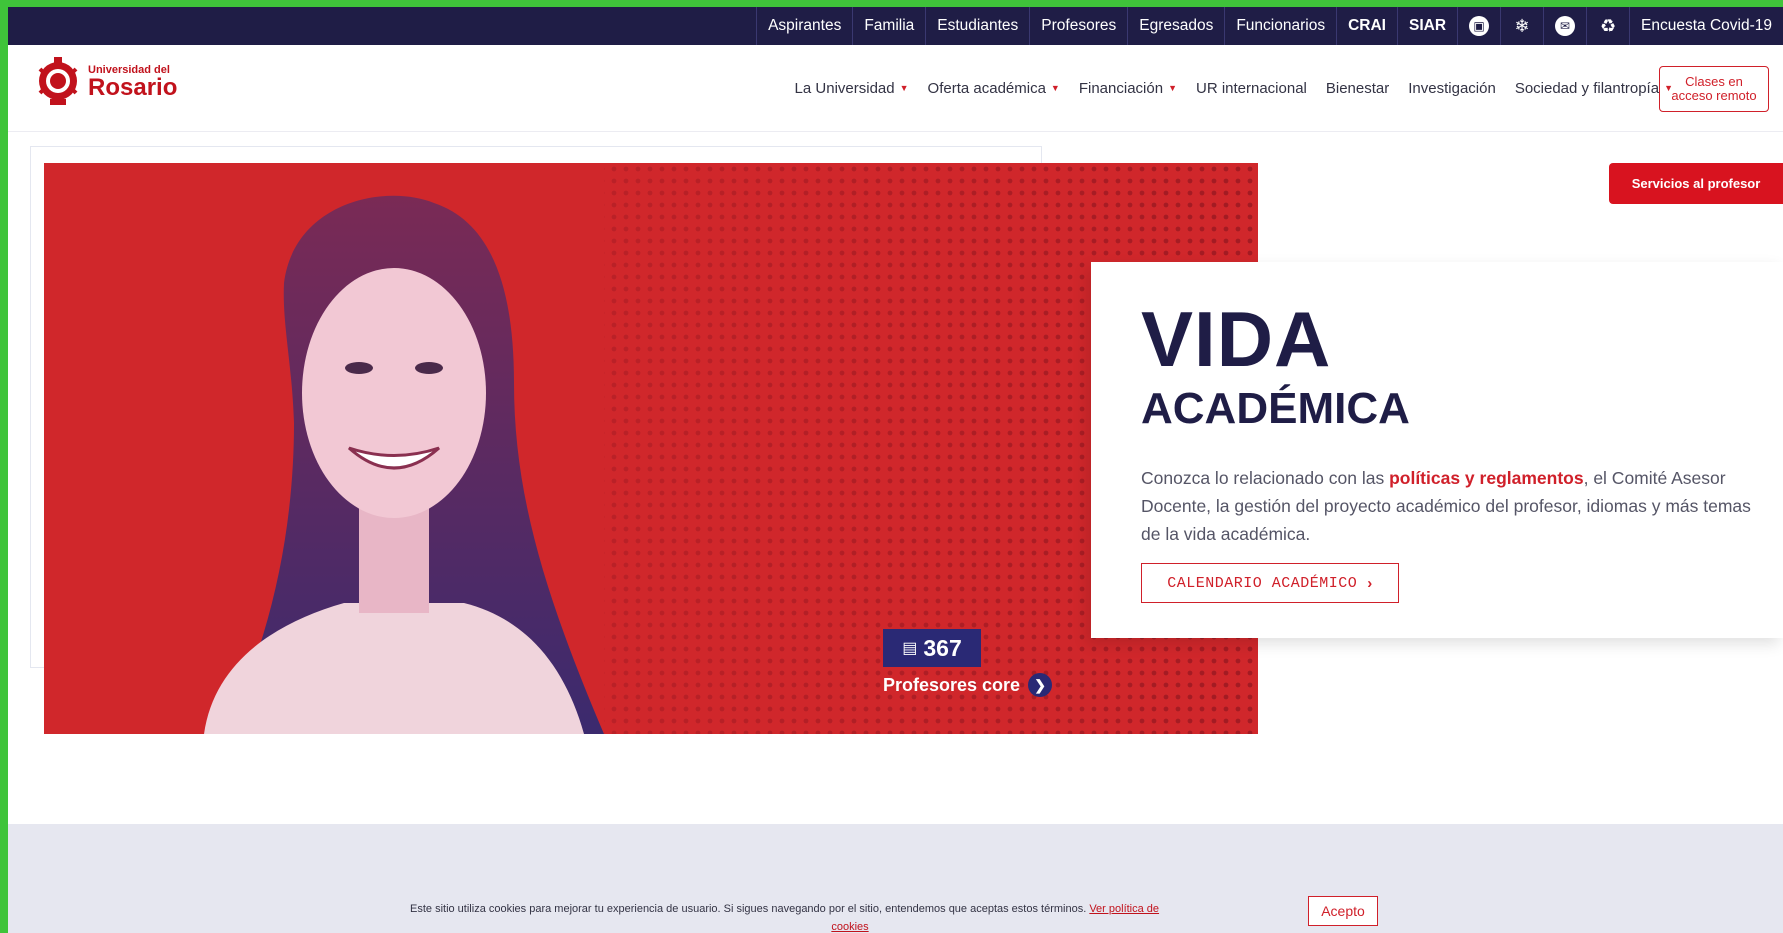  What do you see at coordinates (1486, 478) in the screenshot?
I see `policies-link: políticas y reglamentos` at bounding box center [1486, 478].